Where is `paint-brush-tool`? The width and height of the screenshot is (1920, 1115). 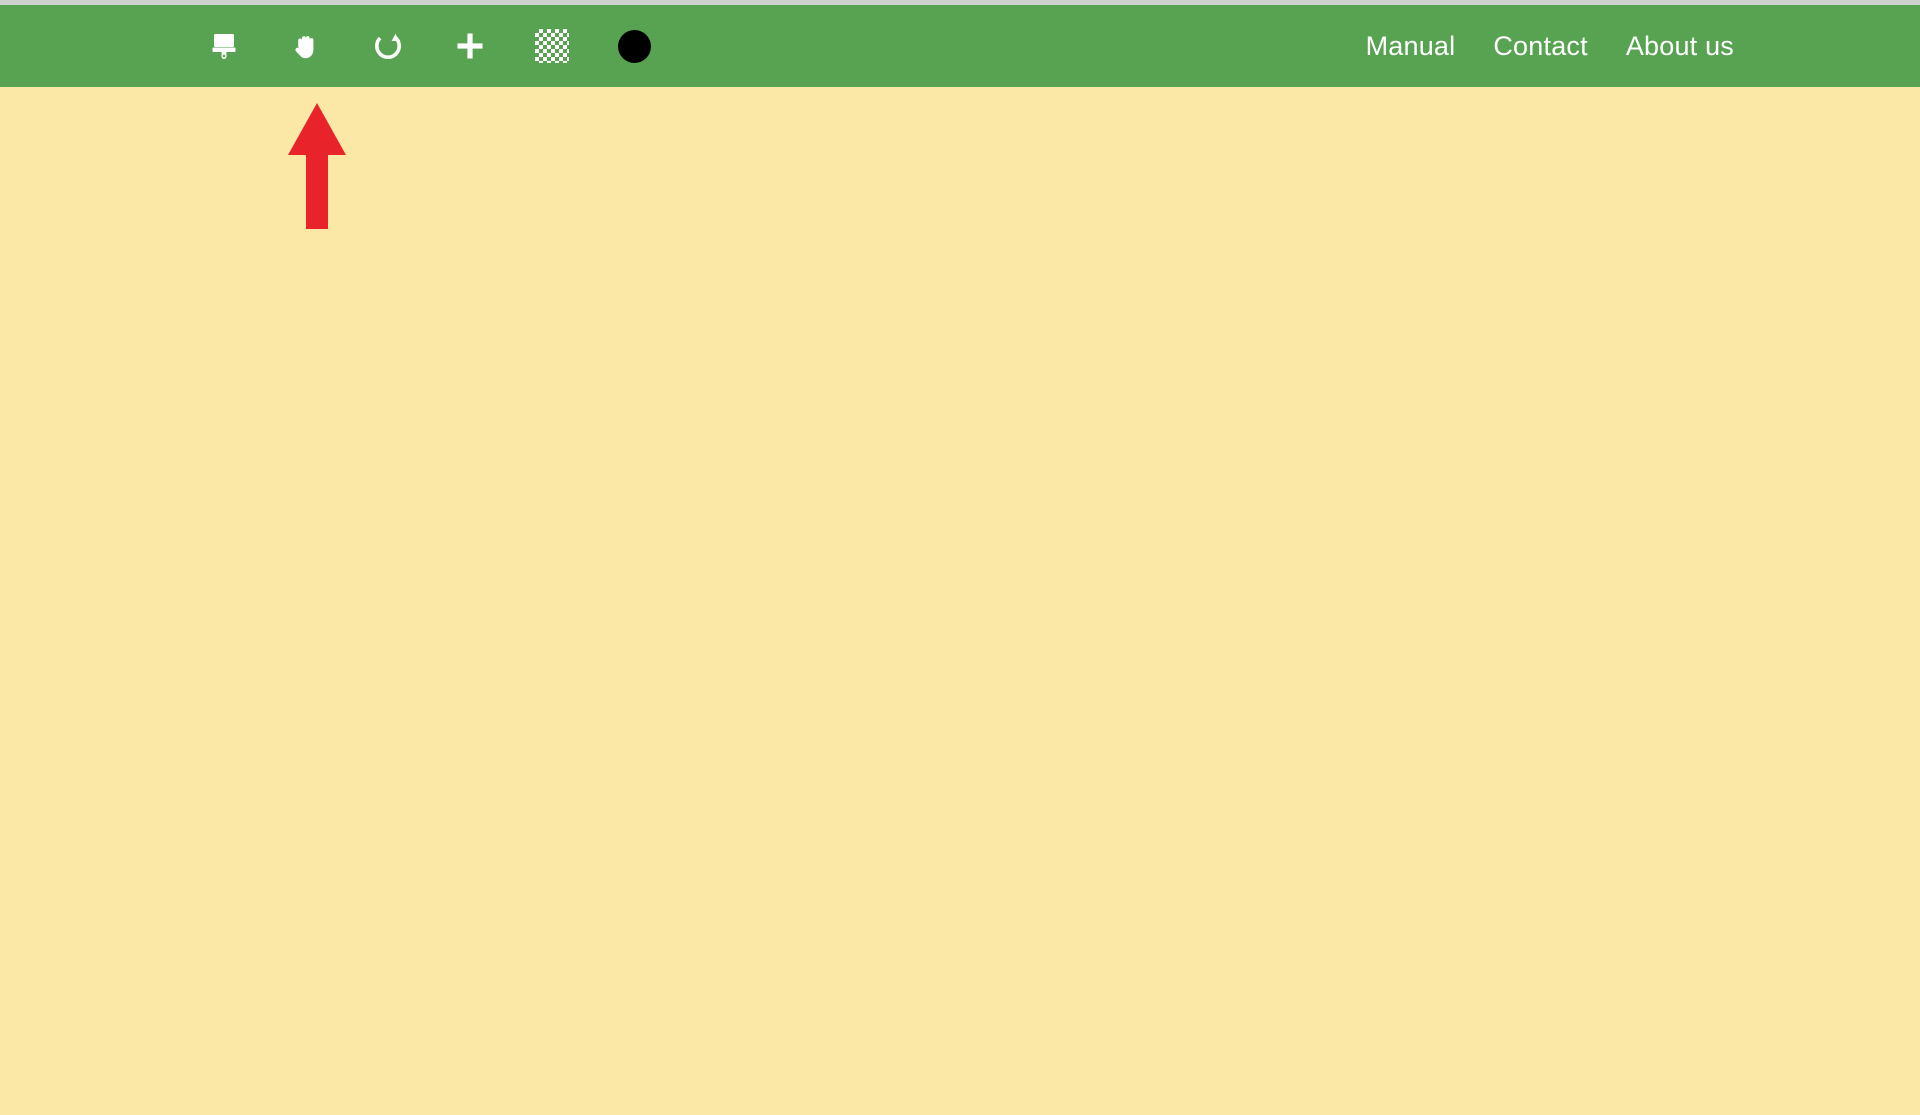 paint-brush-tool is located at coordinates (224, 46).